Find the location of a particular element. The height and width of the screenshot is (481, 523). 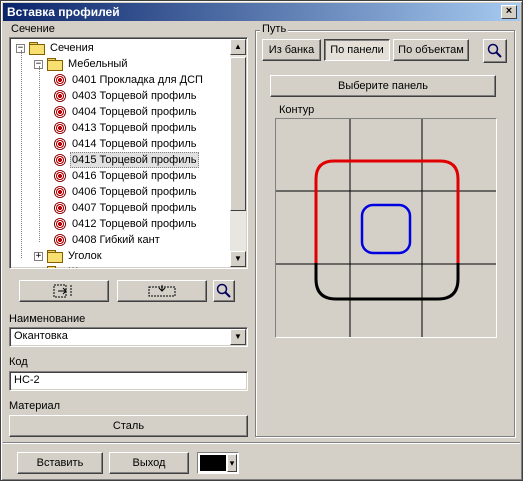

insert-frame-icon is located at coordinates (62, 291).